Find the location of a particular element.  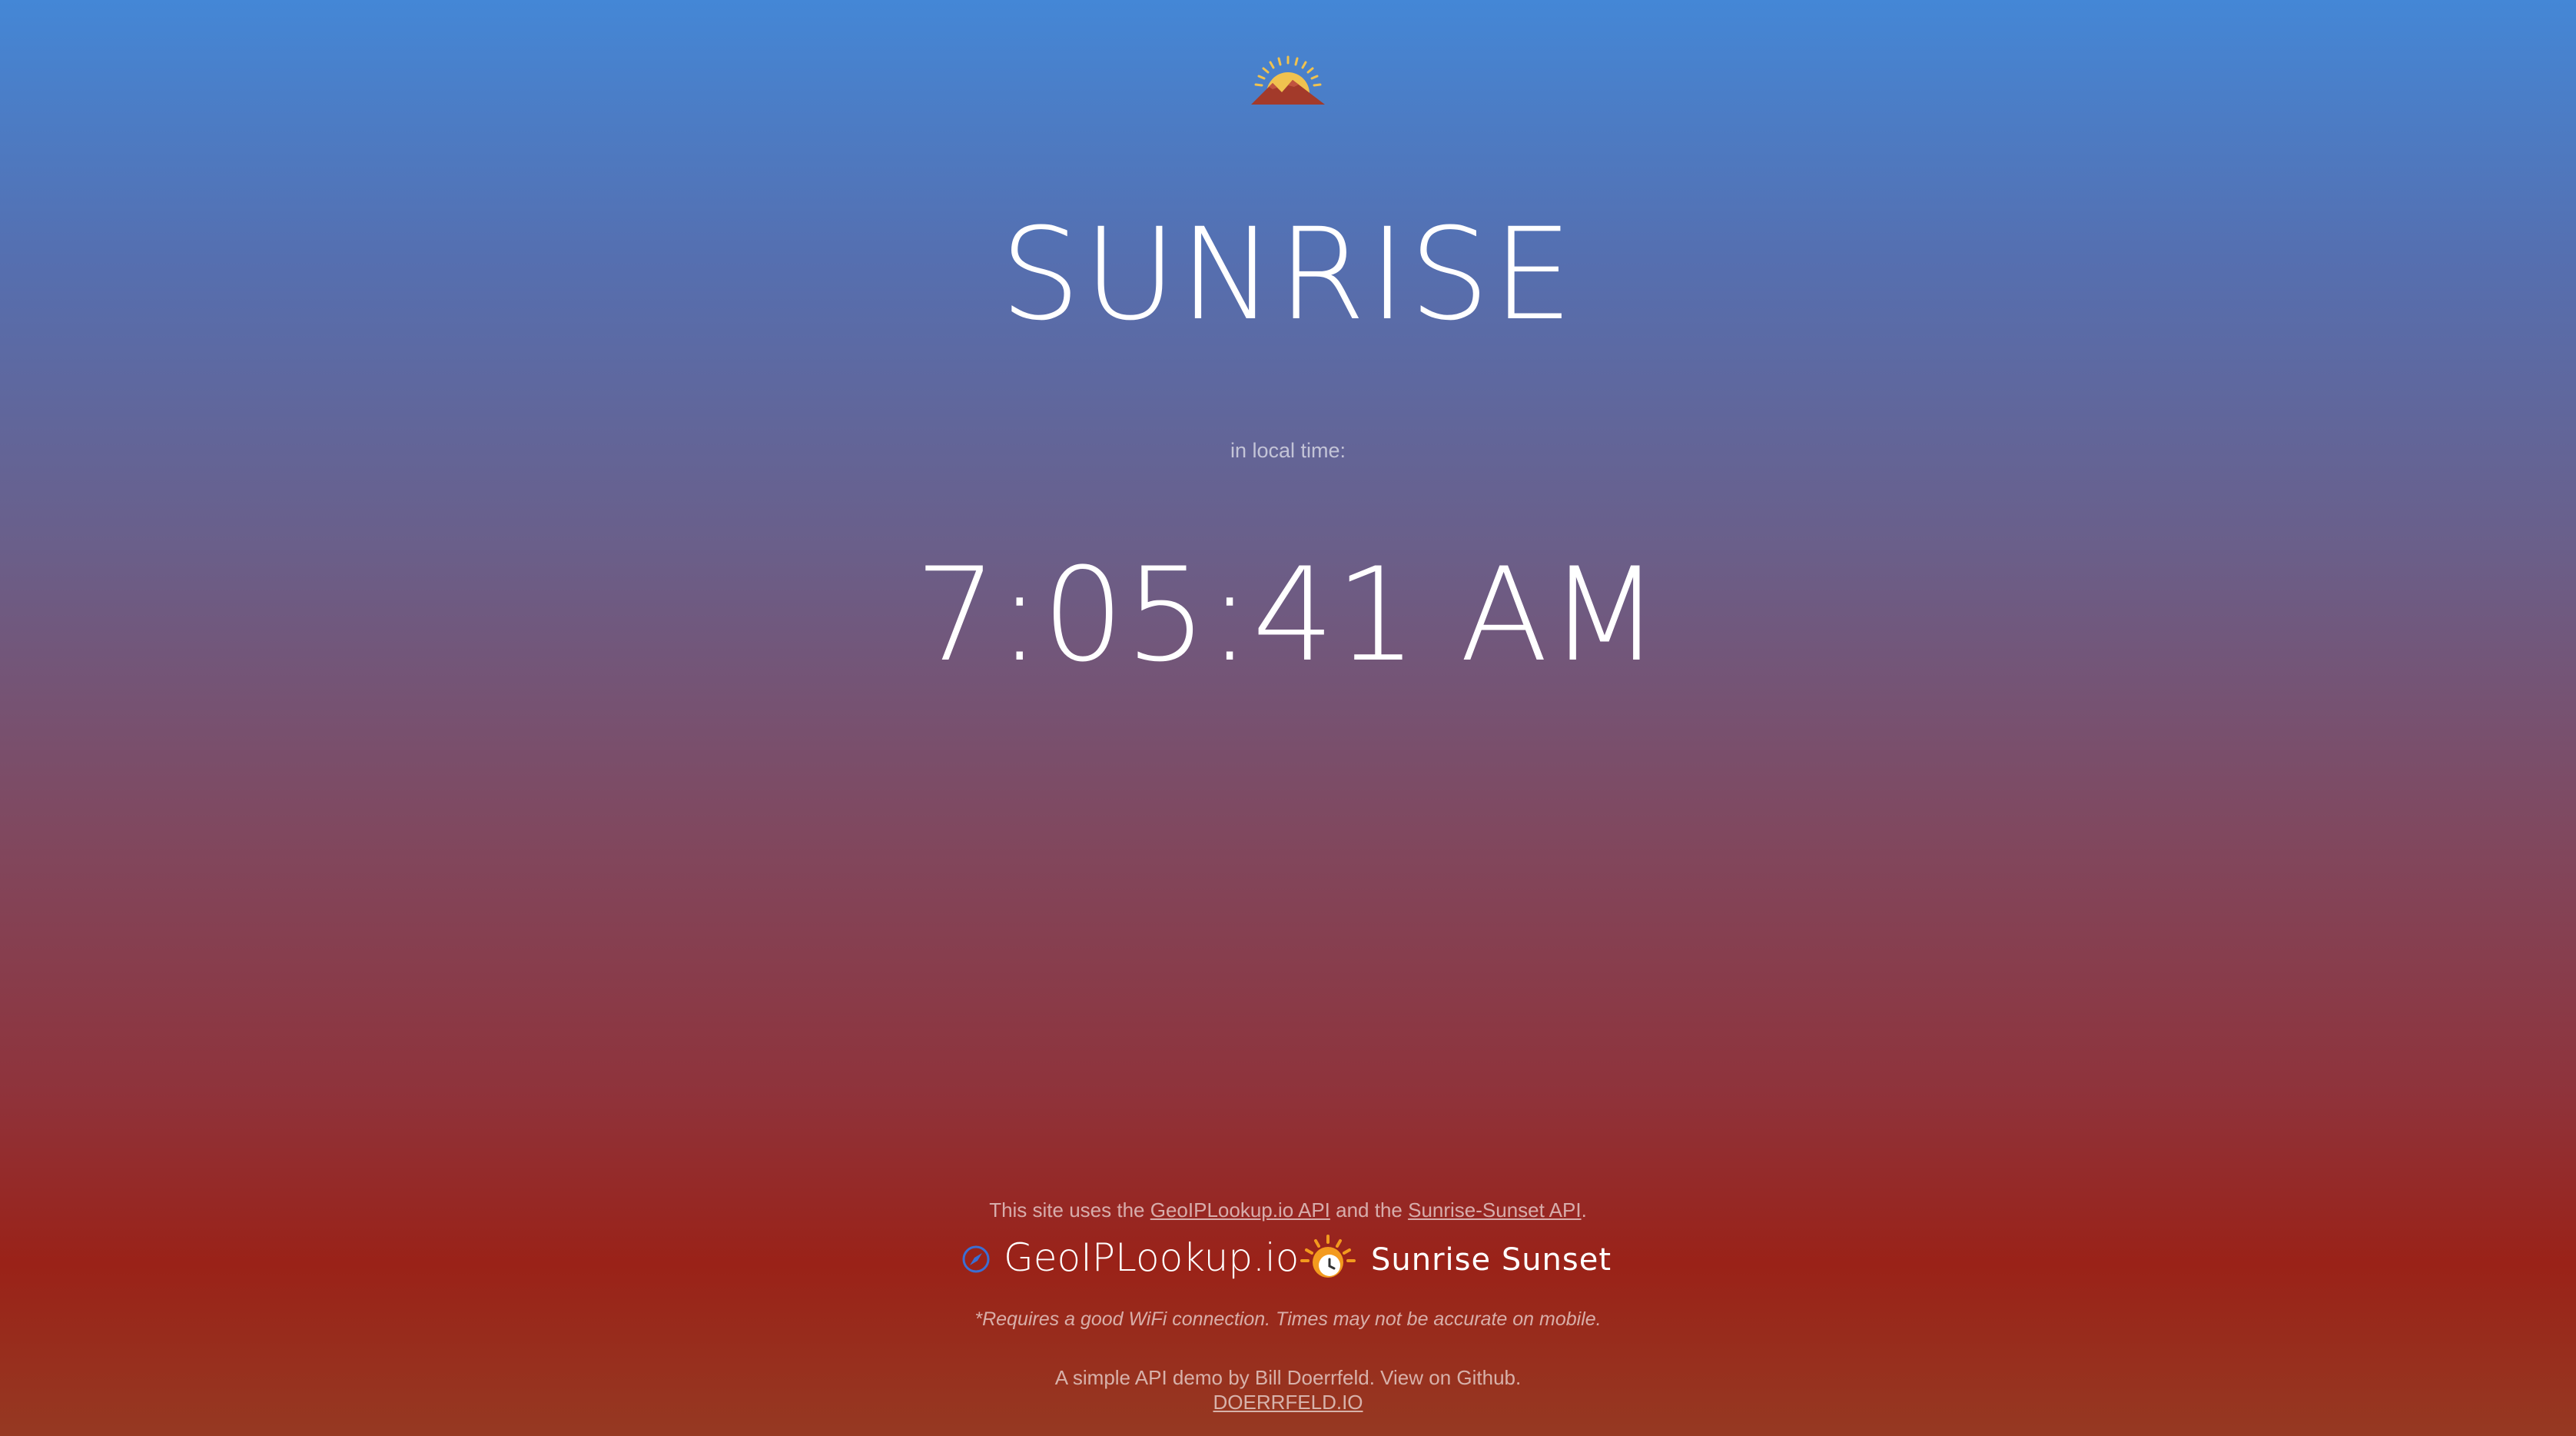

page-title: SUNRISE is located at coordinates (1288, 274).